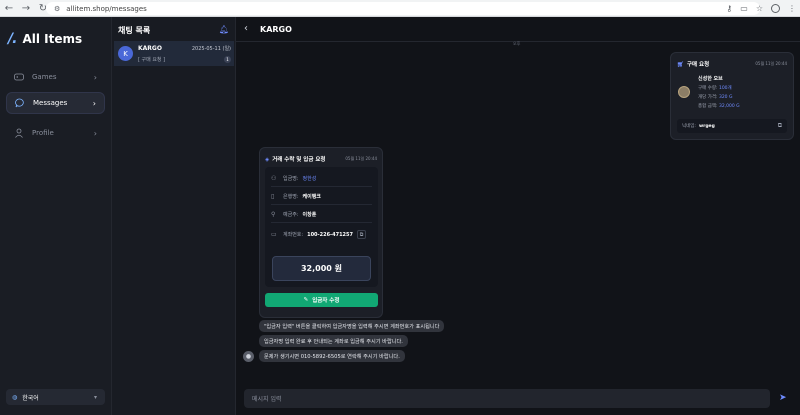 Image resolution: width=800 pixels, height=415 pixels. I want to click on avatar: K, so click(125, 53).